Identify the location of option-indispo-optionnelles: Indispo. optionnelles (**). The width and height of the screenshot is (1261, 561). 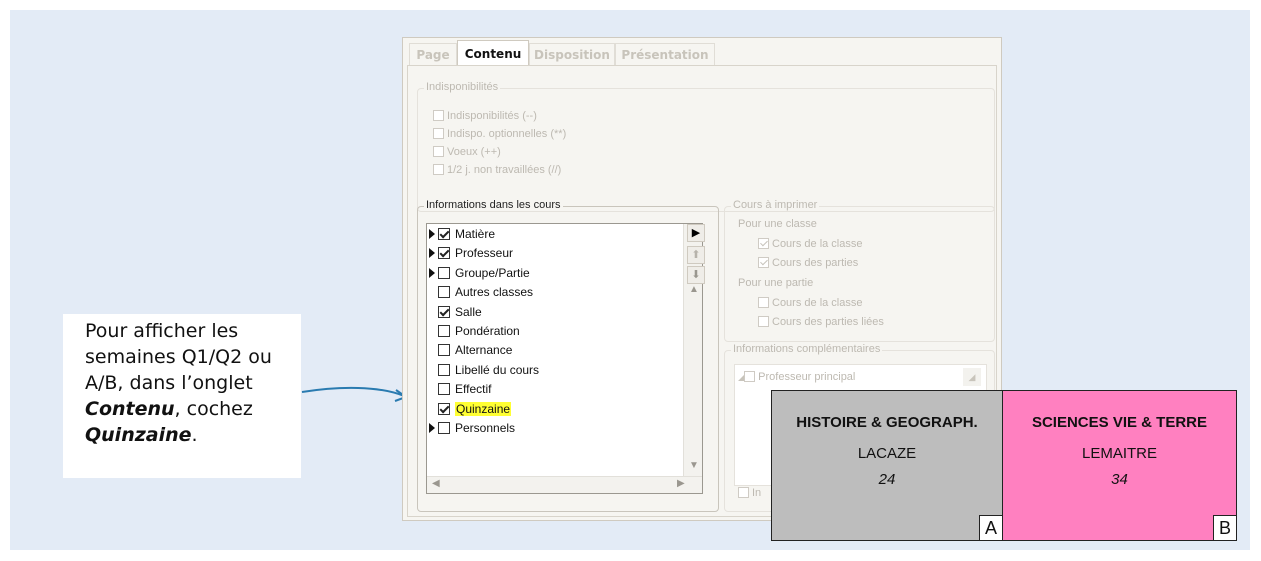
(499, 134).